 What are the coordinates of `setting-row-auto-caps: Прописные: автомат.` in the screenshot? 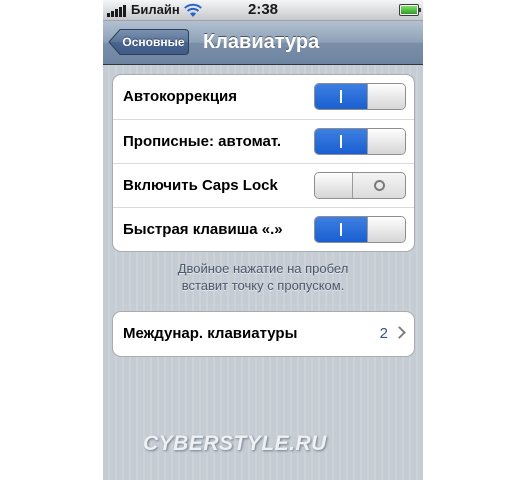 It's located at (263, 141).